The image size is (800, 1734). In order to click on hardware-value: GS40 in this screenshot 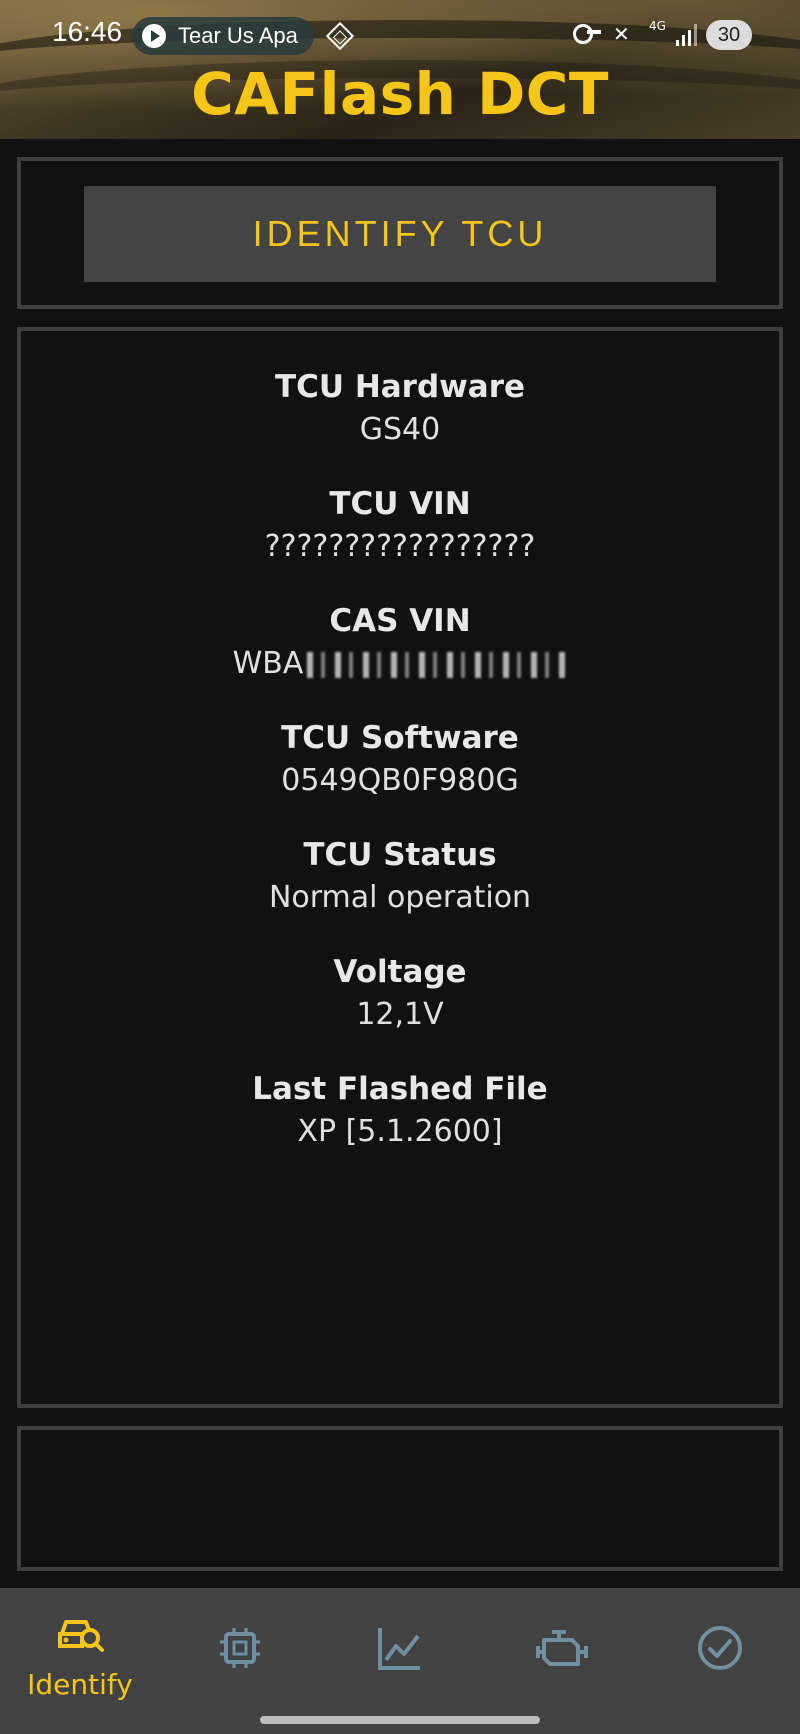, I will do `click(400, 429)`.